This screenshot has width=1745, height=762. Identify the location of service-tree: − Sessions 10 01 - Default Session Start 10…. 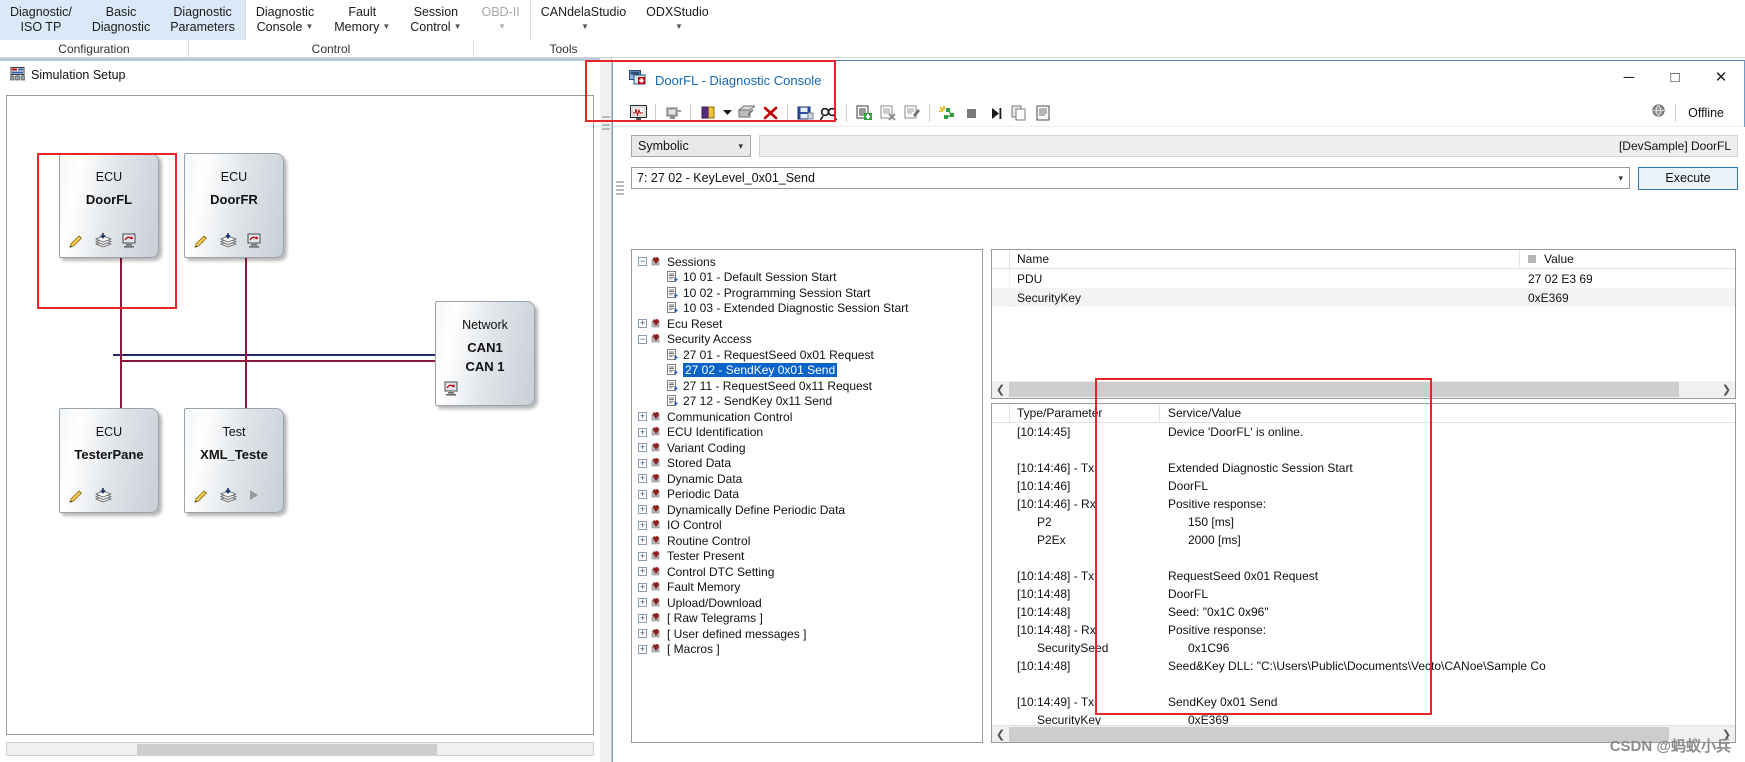
(807, 496).